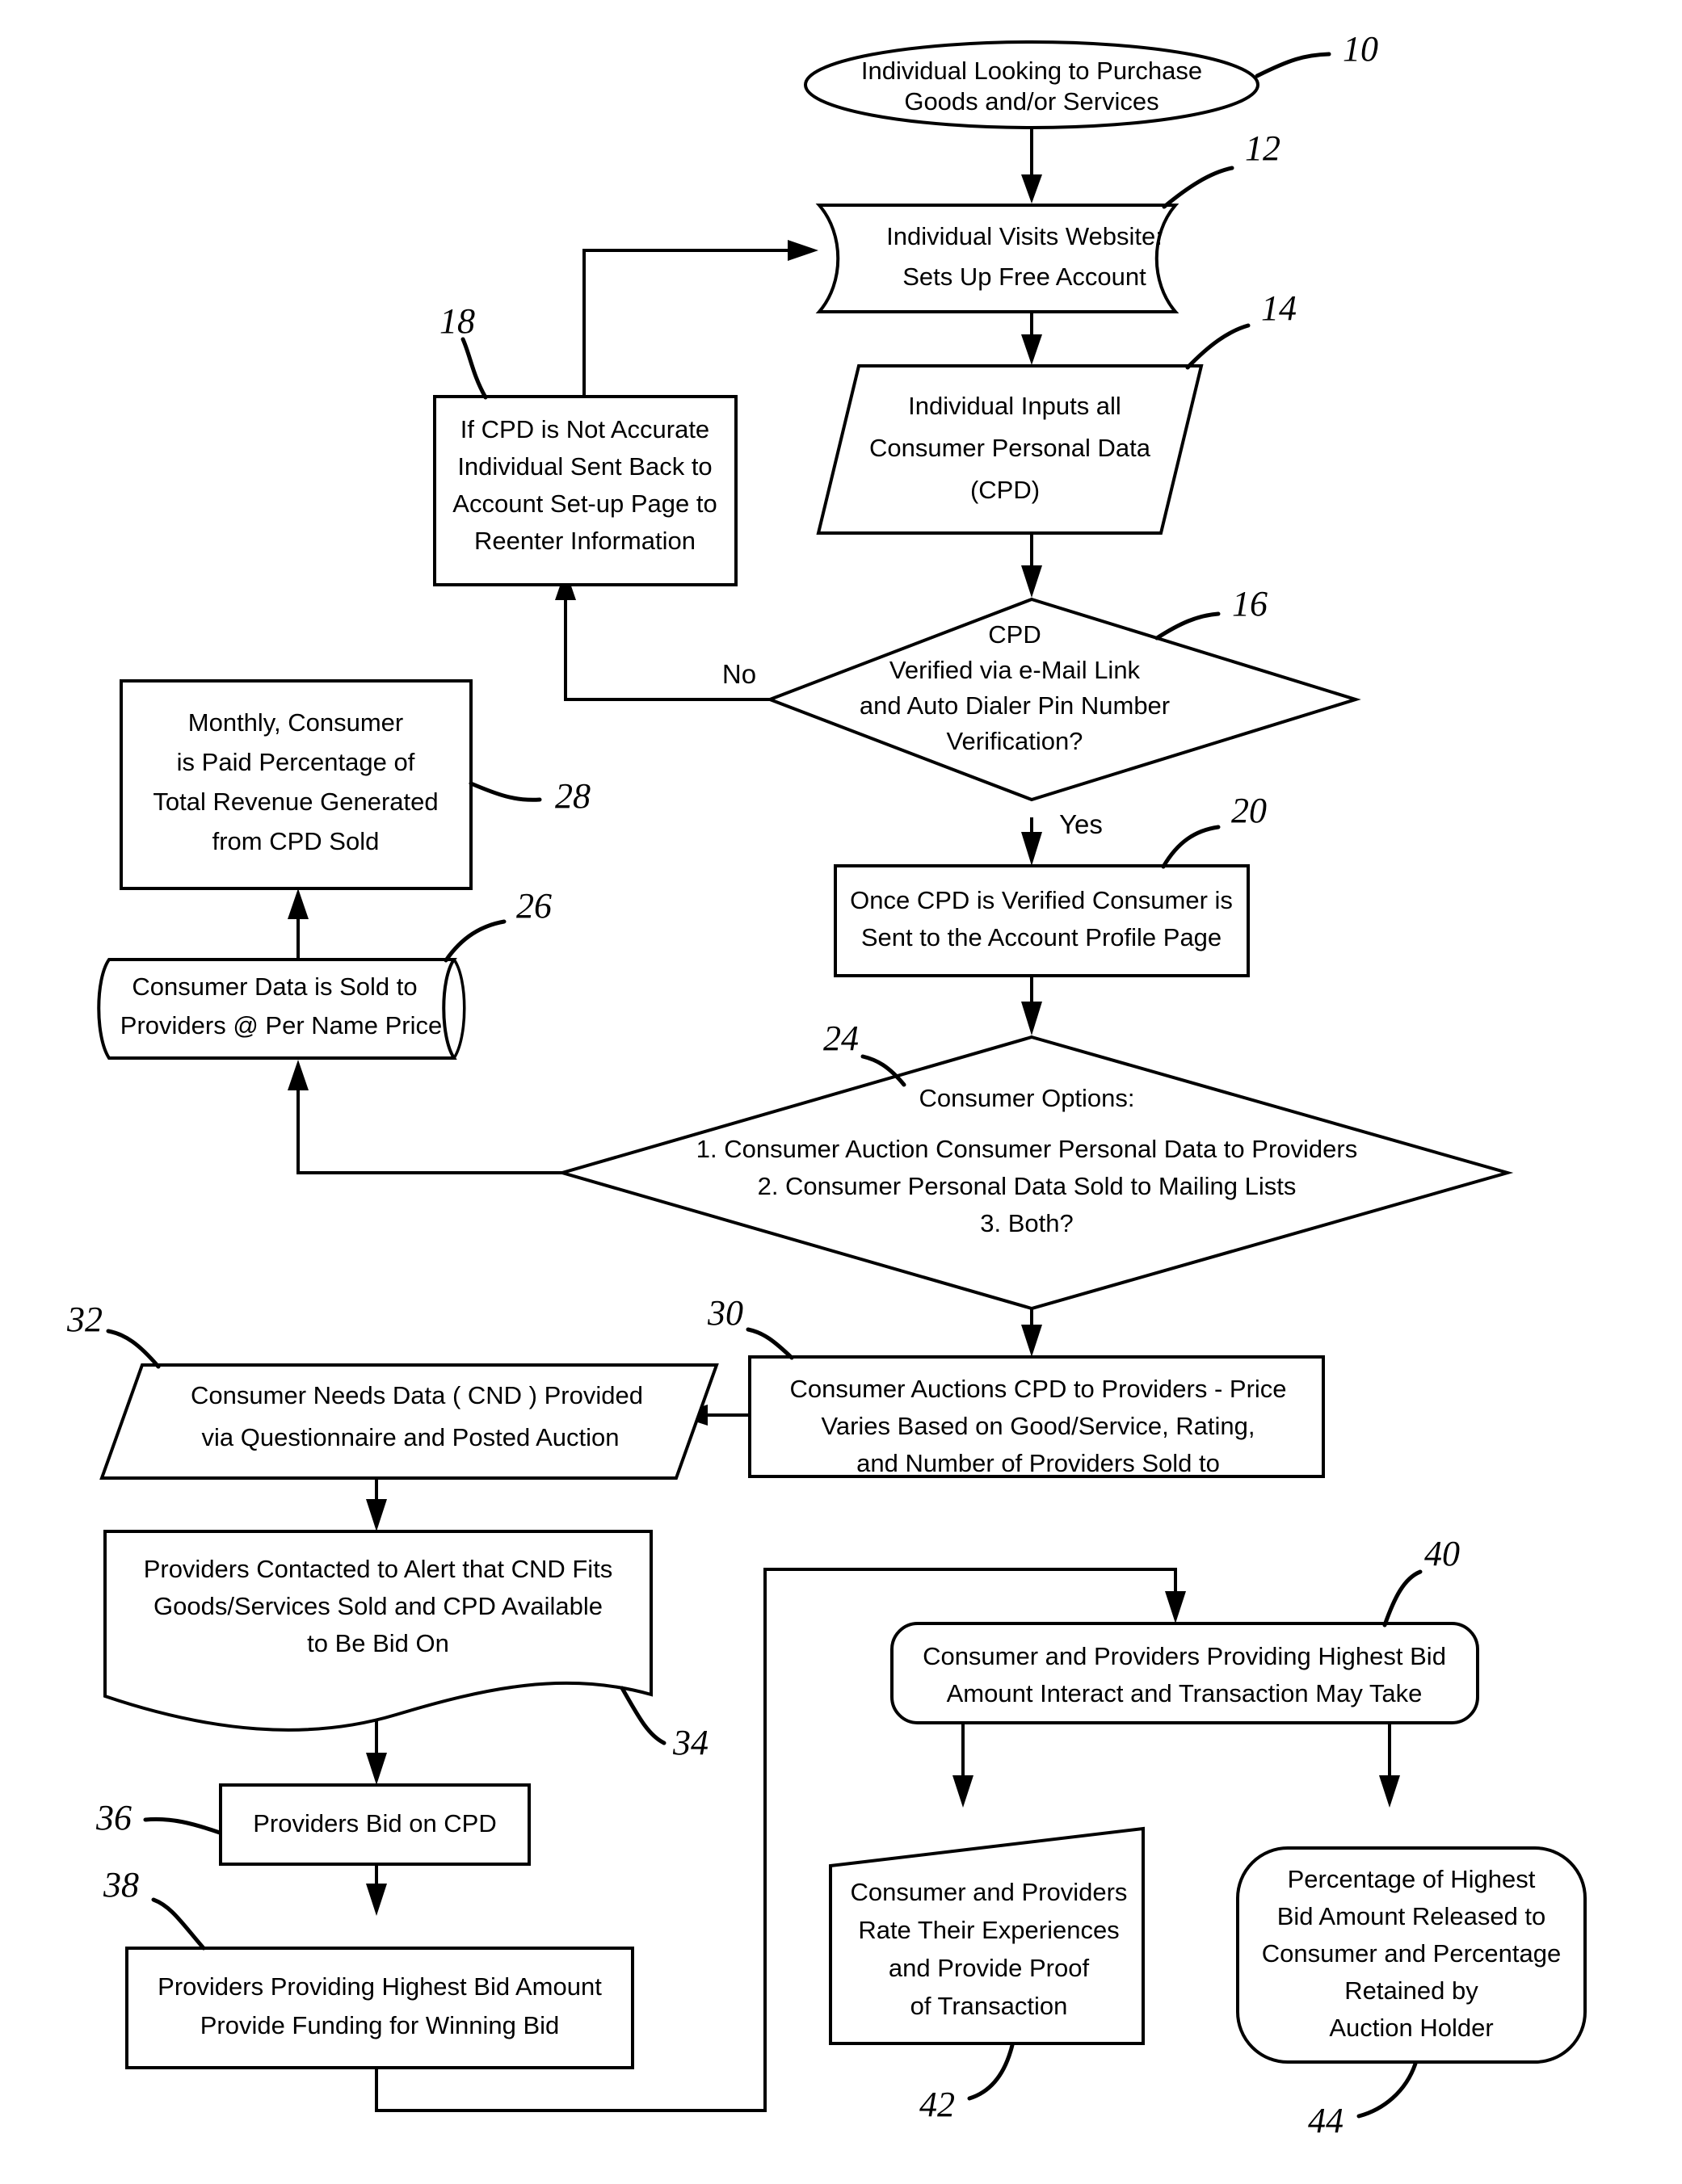  I want to click on ref-26-leader: 26, so click(498, 925).